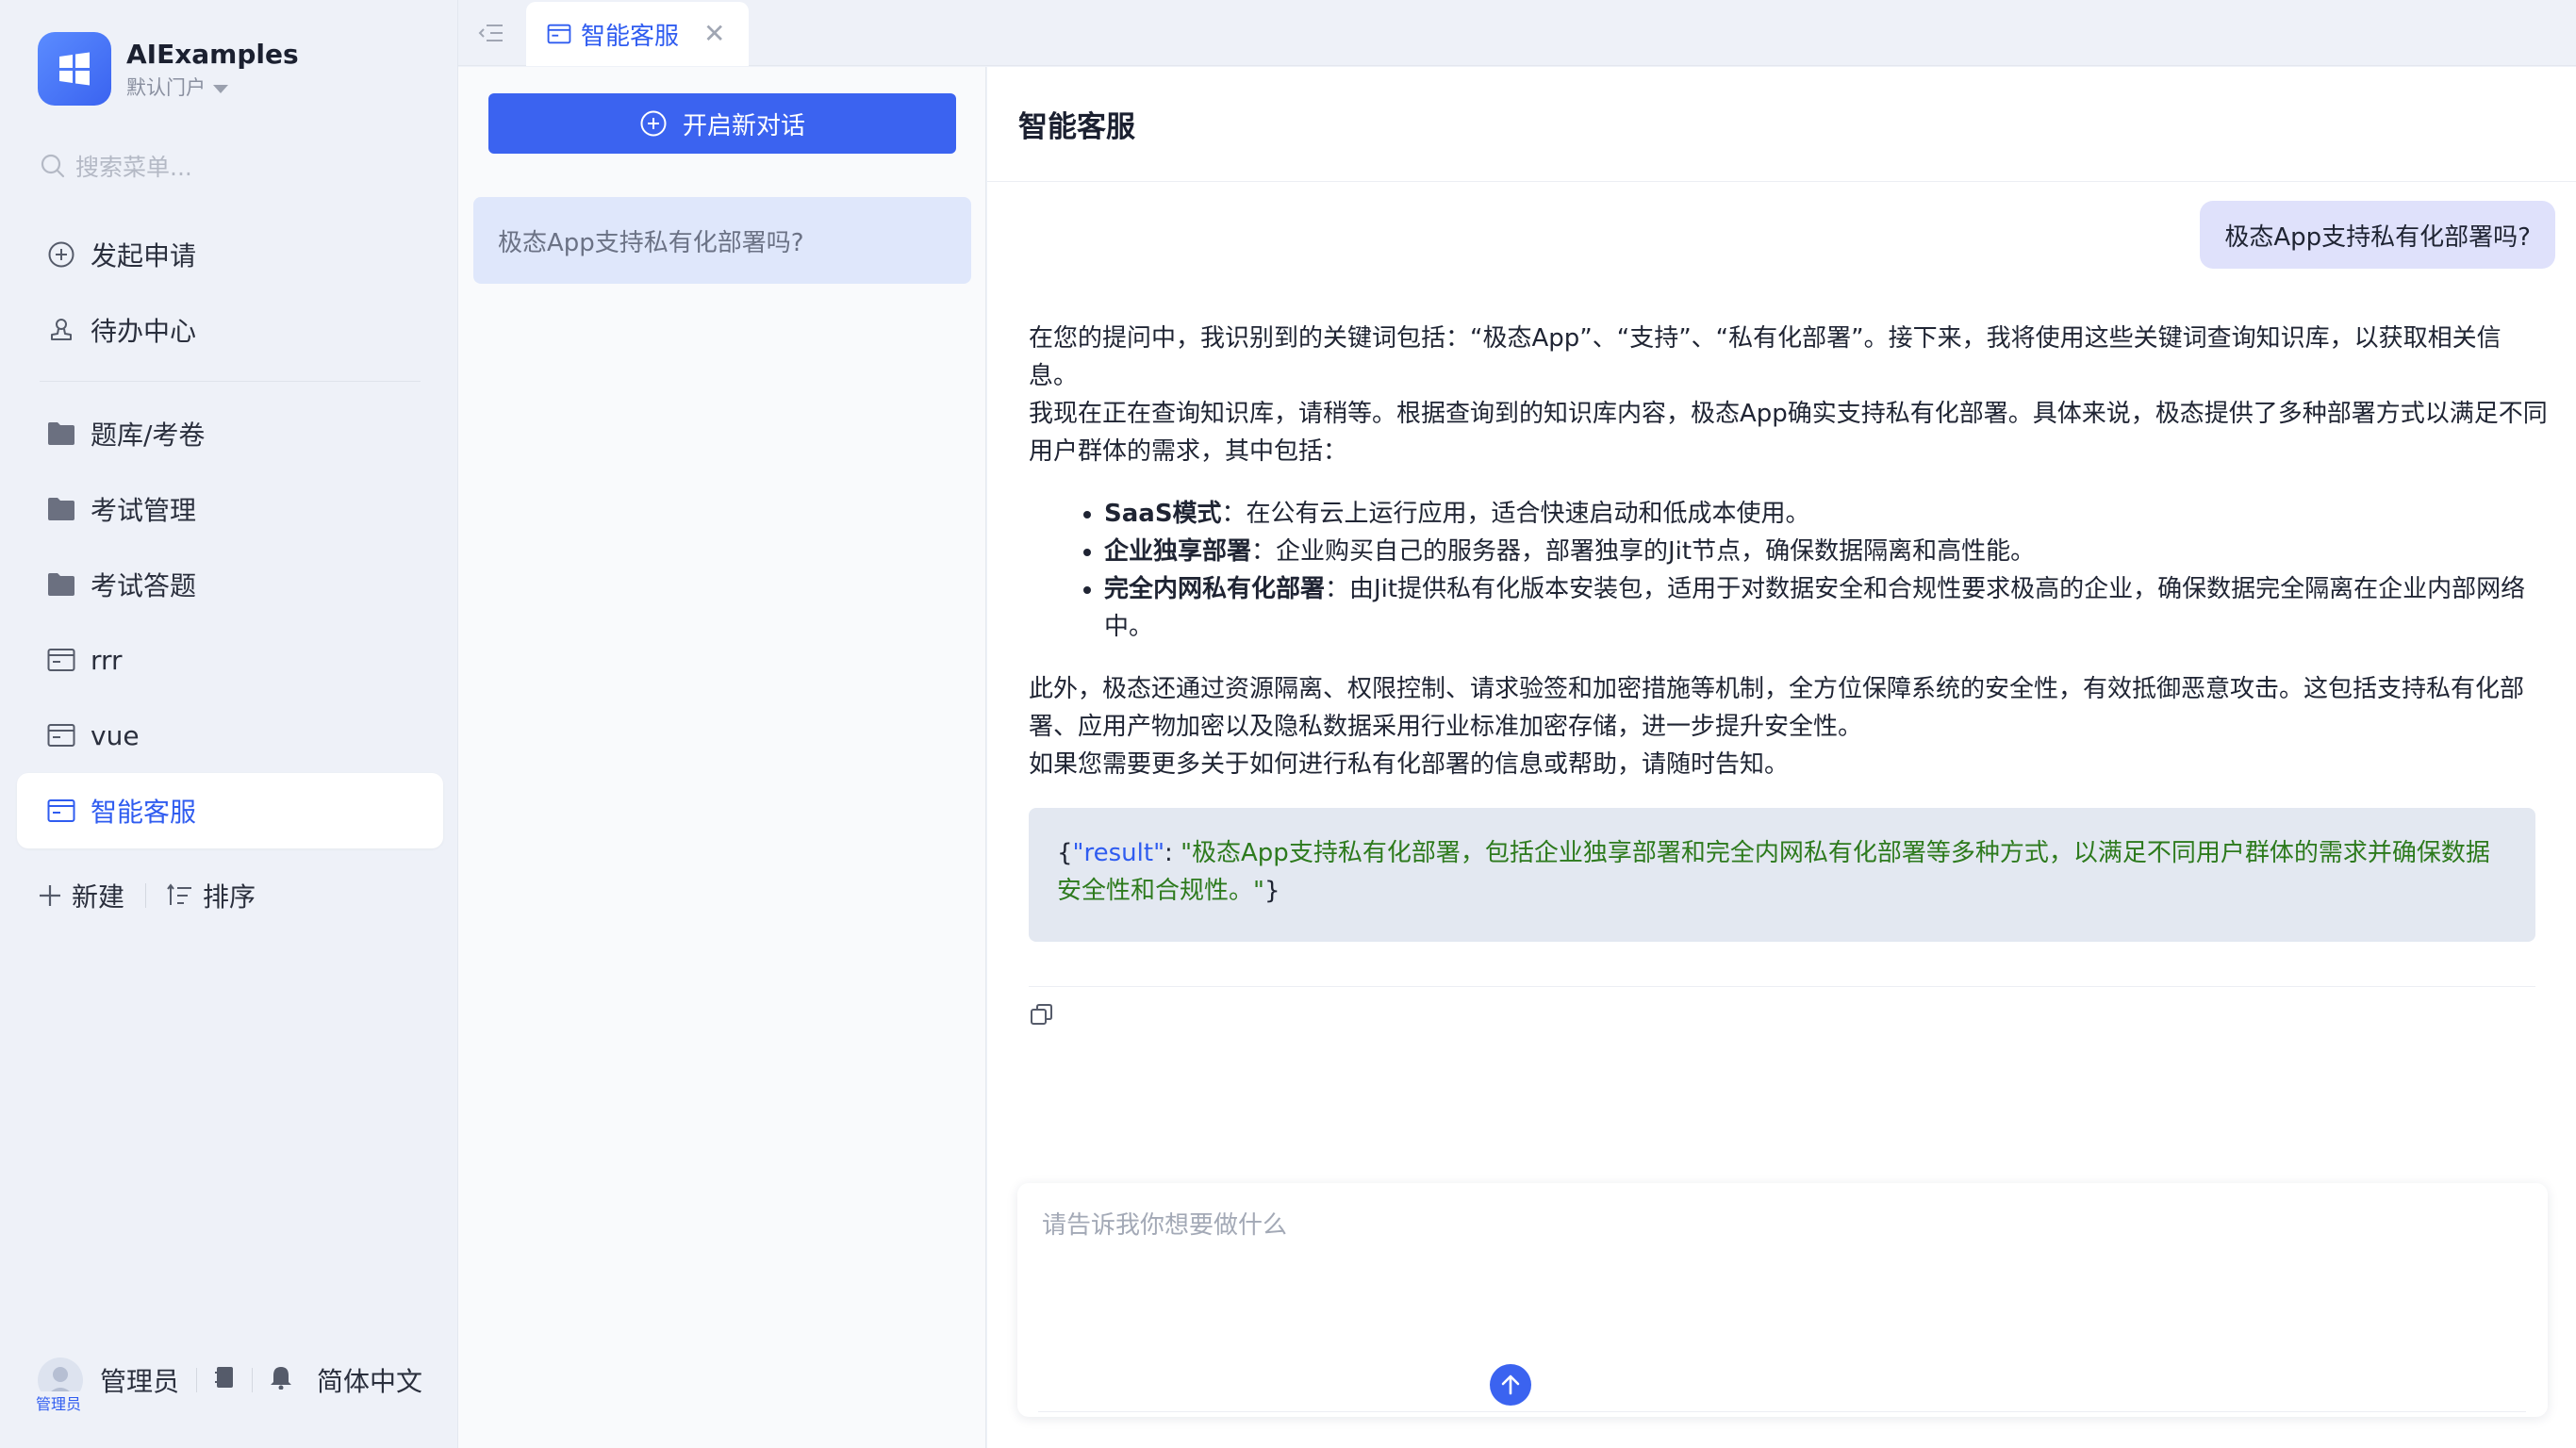 This screenshot has width=2576, height=1448. I want to click on sidebar-item-label: 题库/考卷, so click(148, 435).